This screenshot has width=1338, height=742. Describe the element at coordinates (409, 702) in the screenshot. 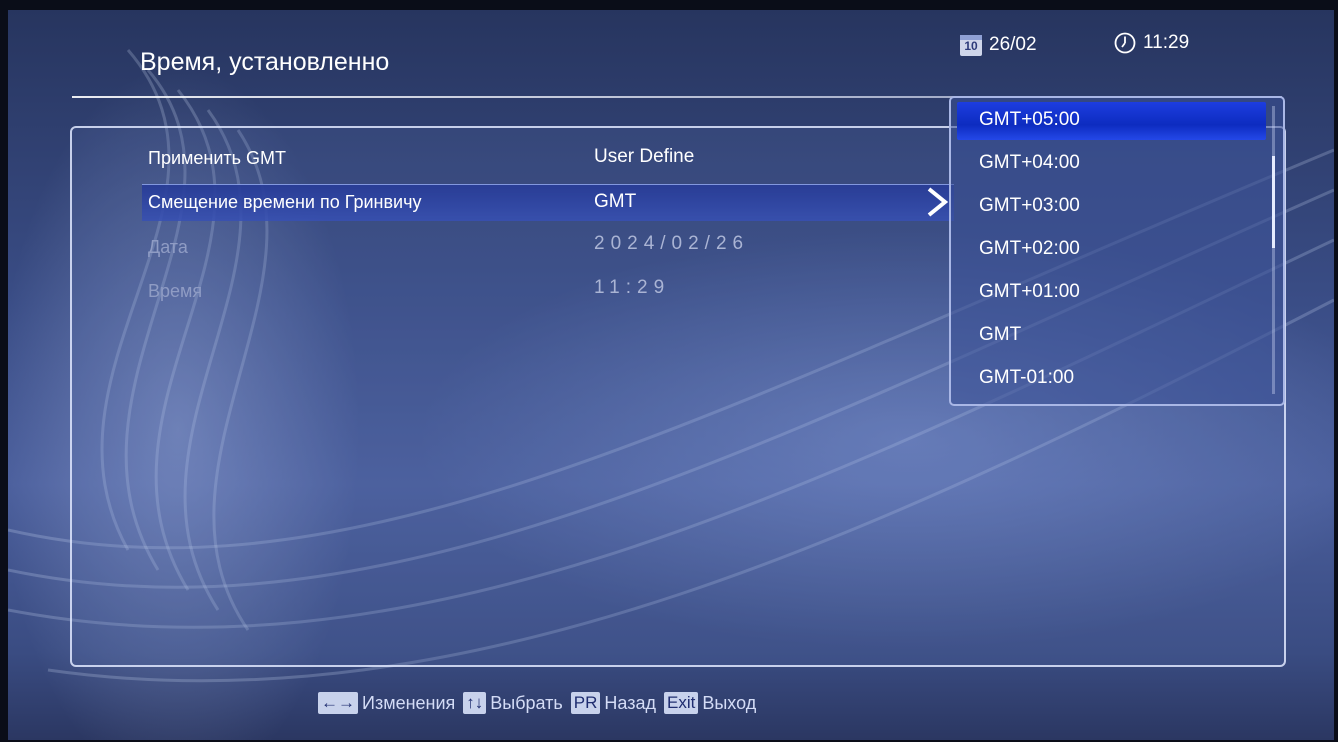

I see `hint-change-label: Изменения` at that location.